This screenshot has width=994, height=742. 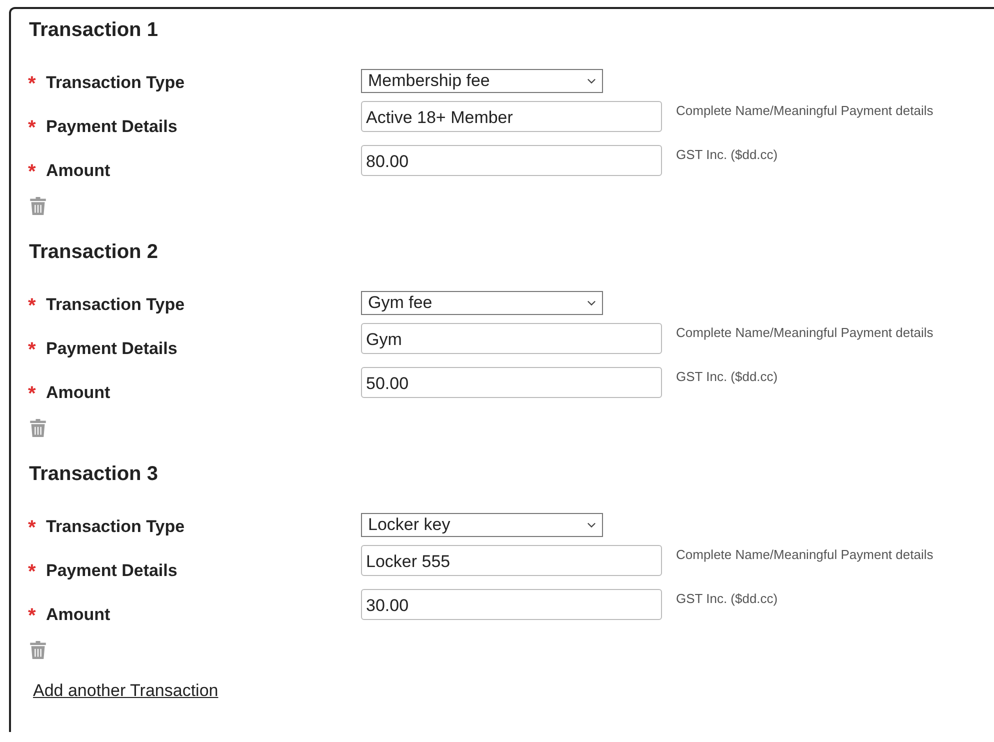 What do you see at coordinates (482, 303) in the screenshot?
I see `dropdown: Gym fee` at bounding box center [482, 303].